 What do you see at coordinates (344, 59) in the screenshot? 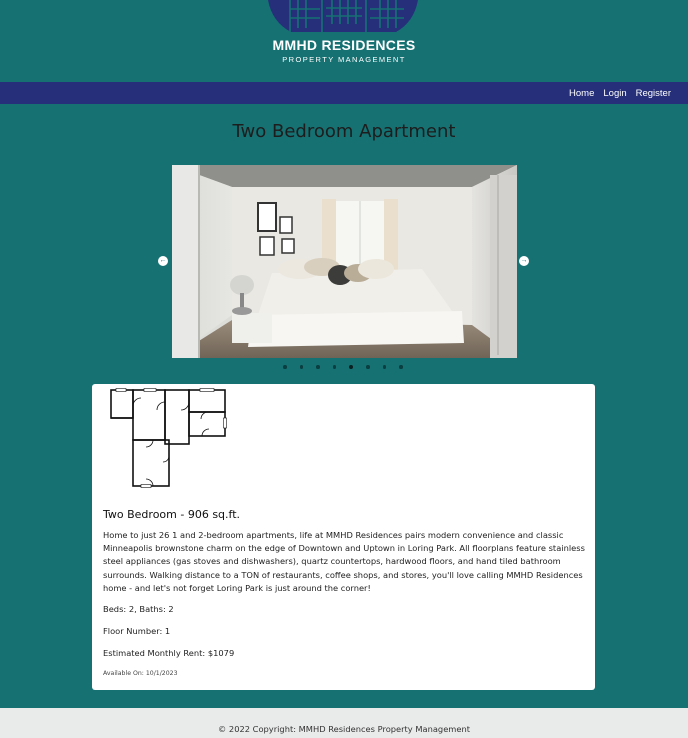
I see `brand-subtitle: PROPERTY MANAGEMENT` at bounding box center [344, 59].